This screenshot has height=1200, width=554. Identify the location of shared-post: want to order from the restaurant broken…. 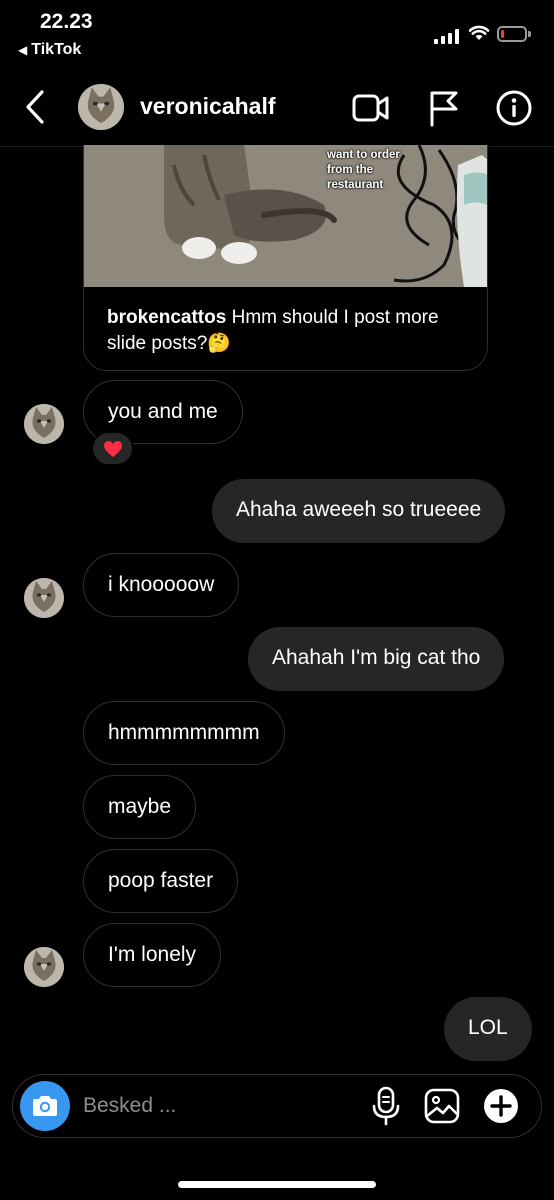
(285, 258).